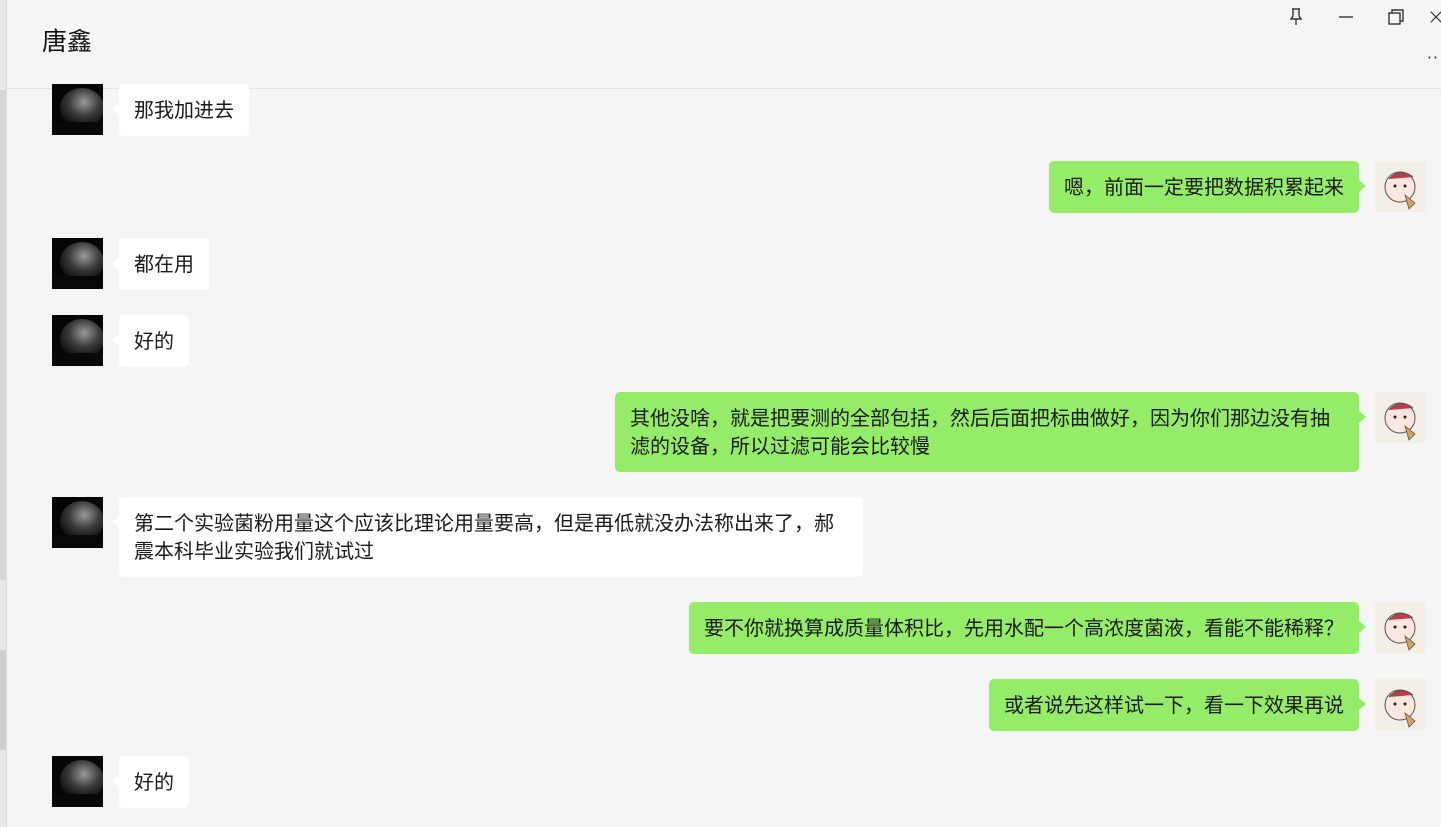  I want to click on message-sent: 或者说先这样试一下，看一下效果再说, so click(1207, 705).